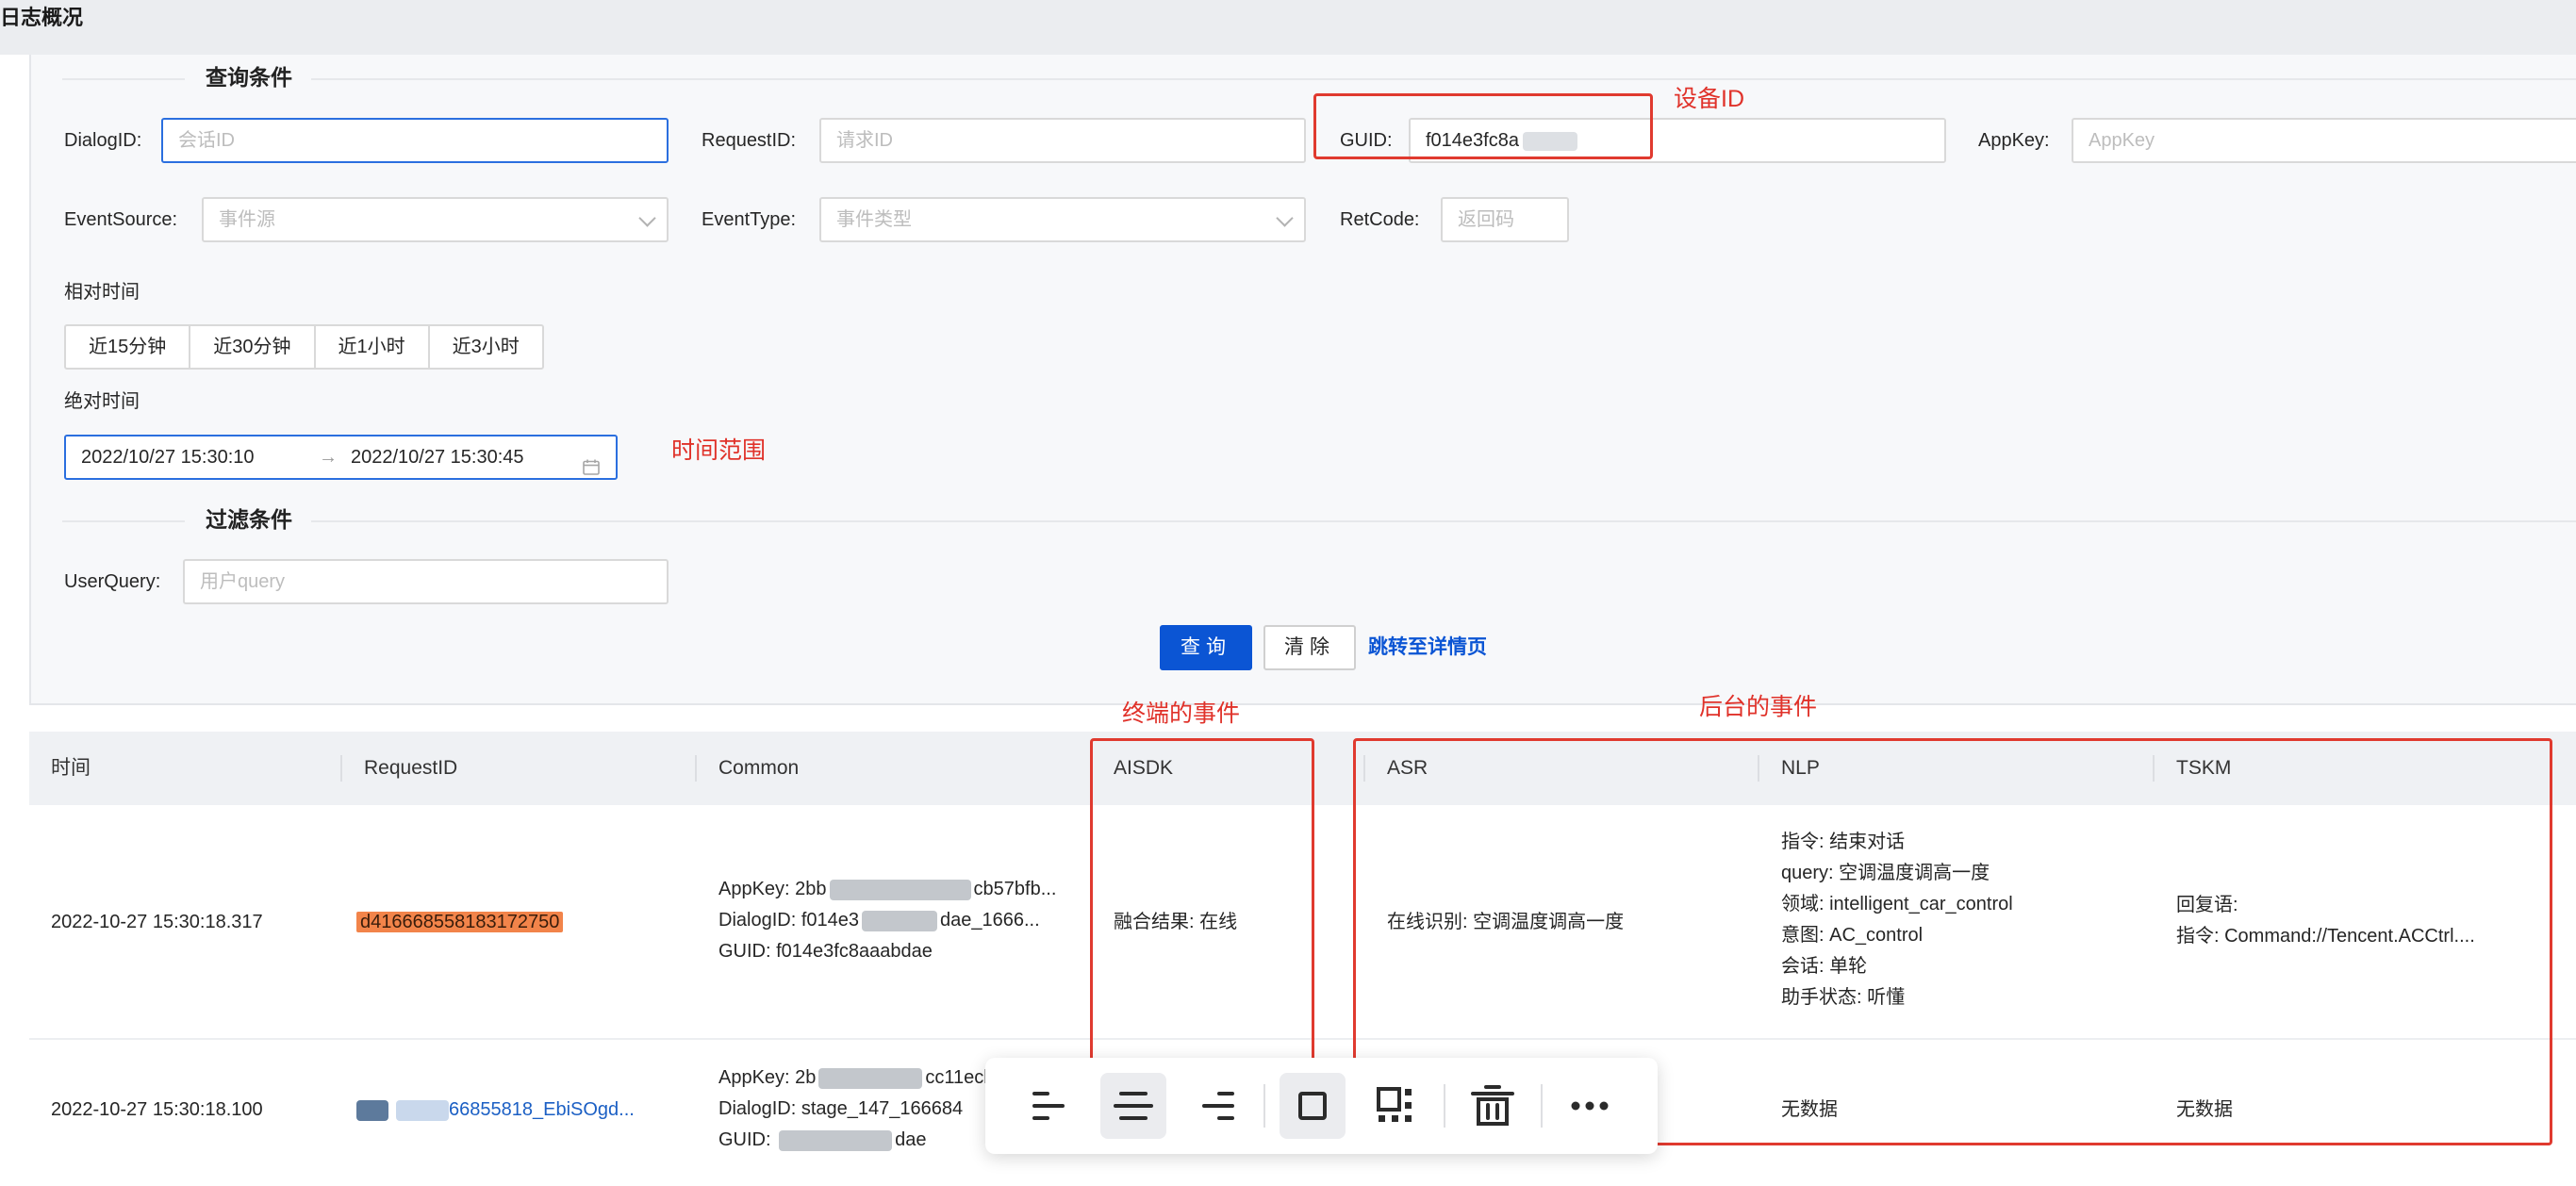 This screenshot has width=2576, height=1186. What do you see at coordinates (157, 922) in the screenshot?
I see `row1-time: 2022-10-27 15:30:18.317` at bounding box center [157, 922].